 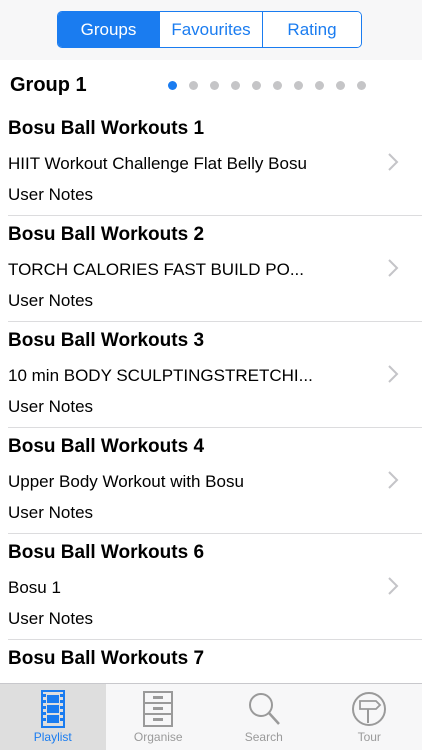 I want to click on tab-playlist: Playlist, so click(x=53, y=717).